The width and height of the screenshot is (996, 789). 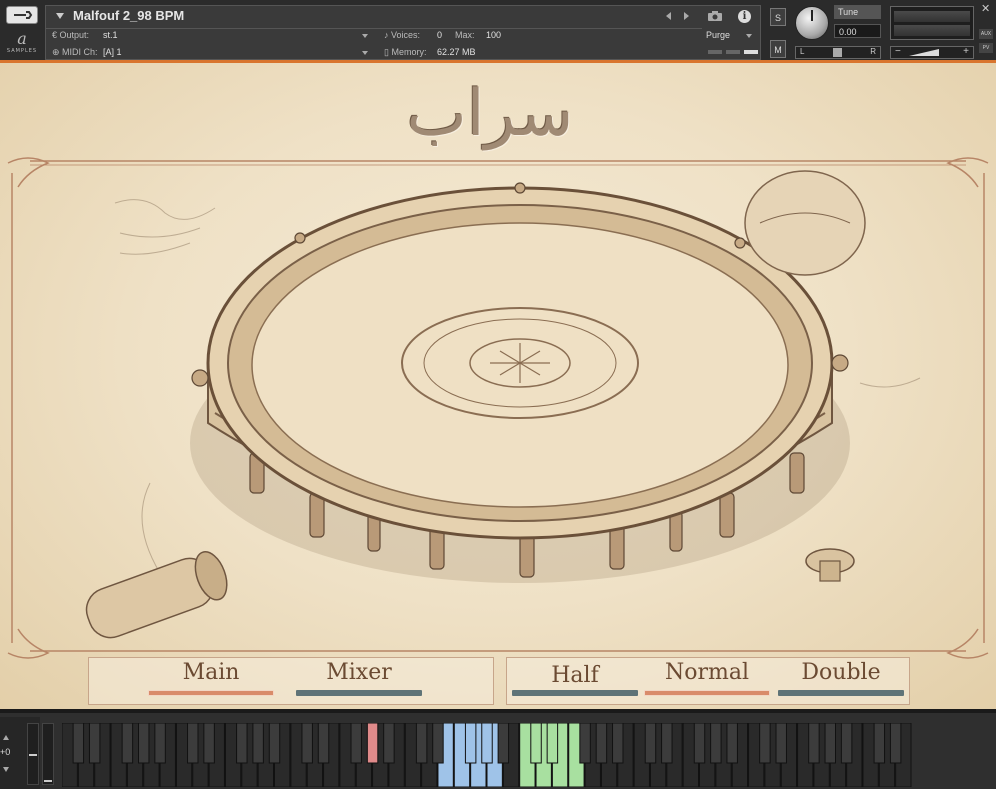 What do you see at coordinates (365, 53) in the screenshot?
I see `midi-dropdown-icon` at bounding box center [365, 53].